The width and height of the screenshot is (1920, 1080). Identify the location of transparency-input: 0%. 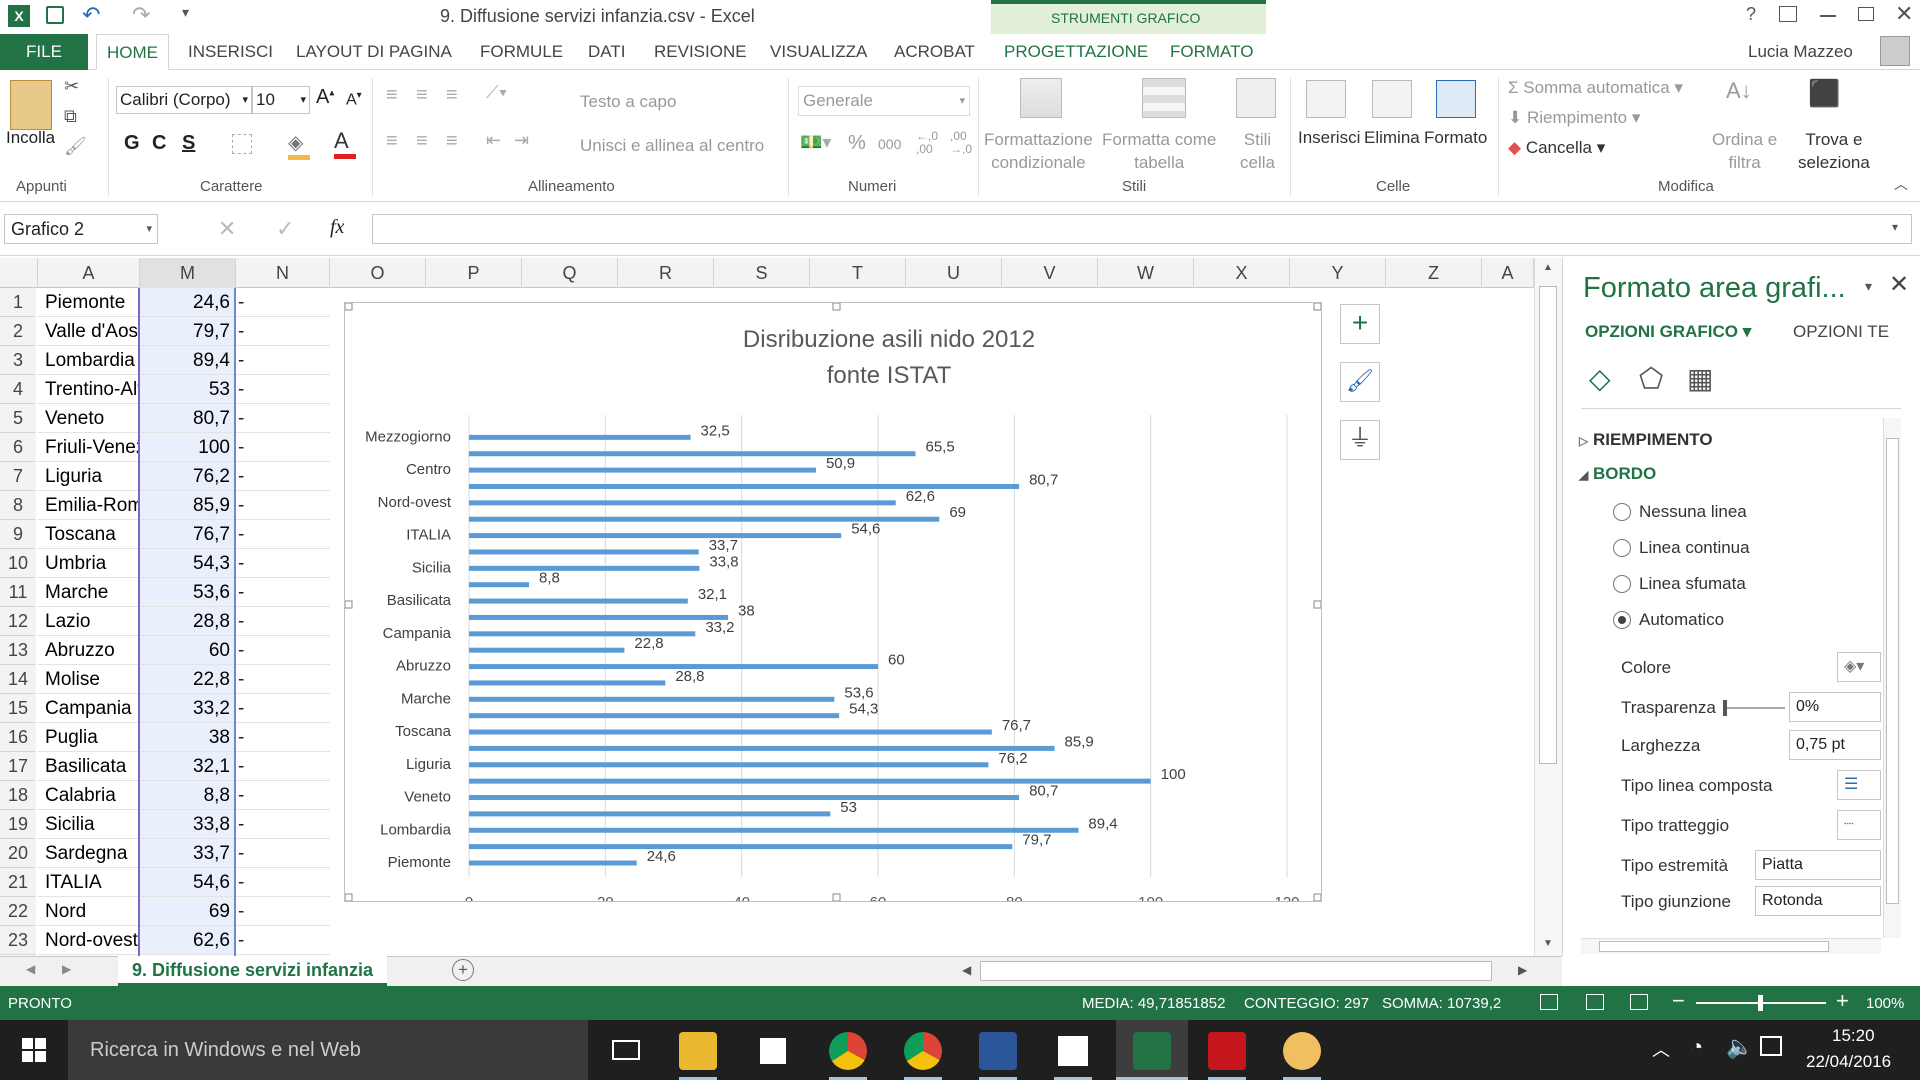
(1835, 707).